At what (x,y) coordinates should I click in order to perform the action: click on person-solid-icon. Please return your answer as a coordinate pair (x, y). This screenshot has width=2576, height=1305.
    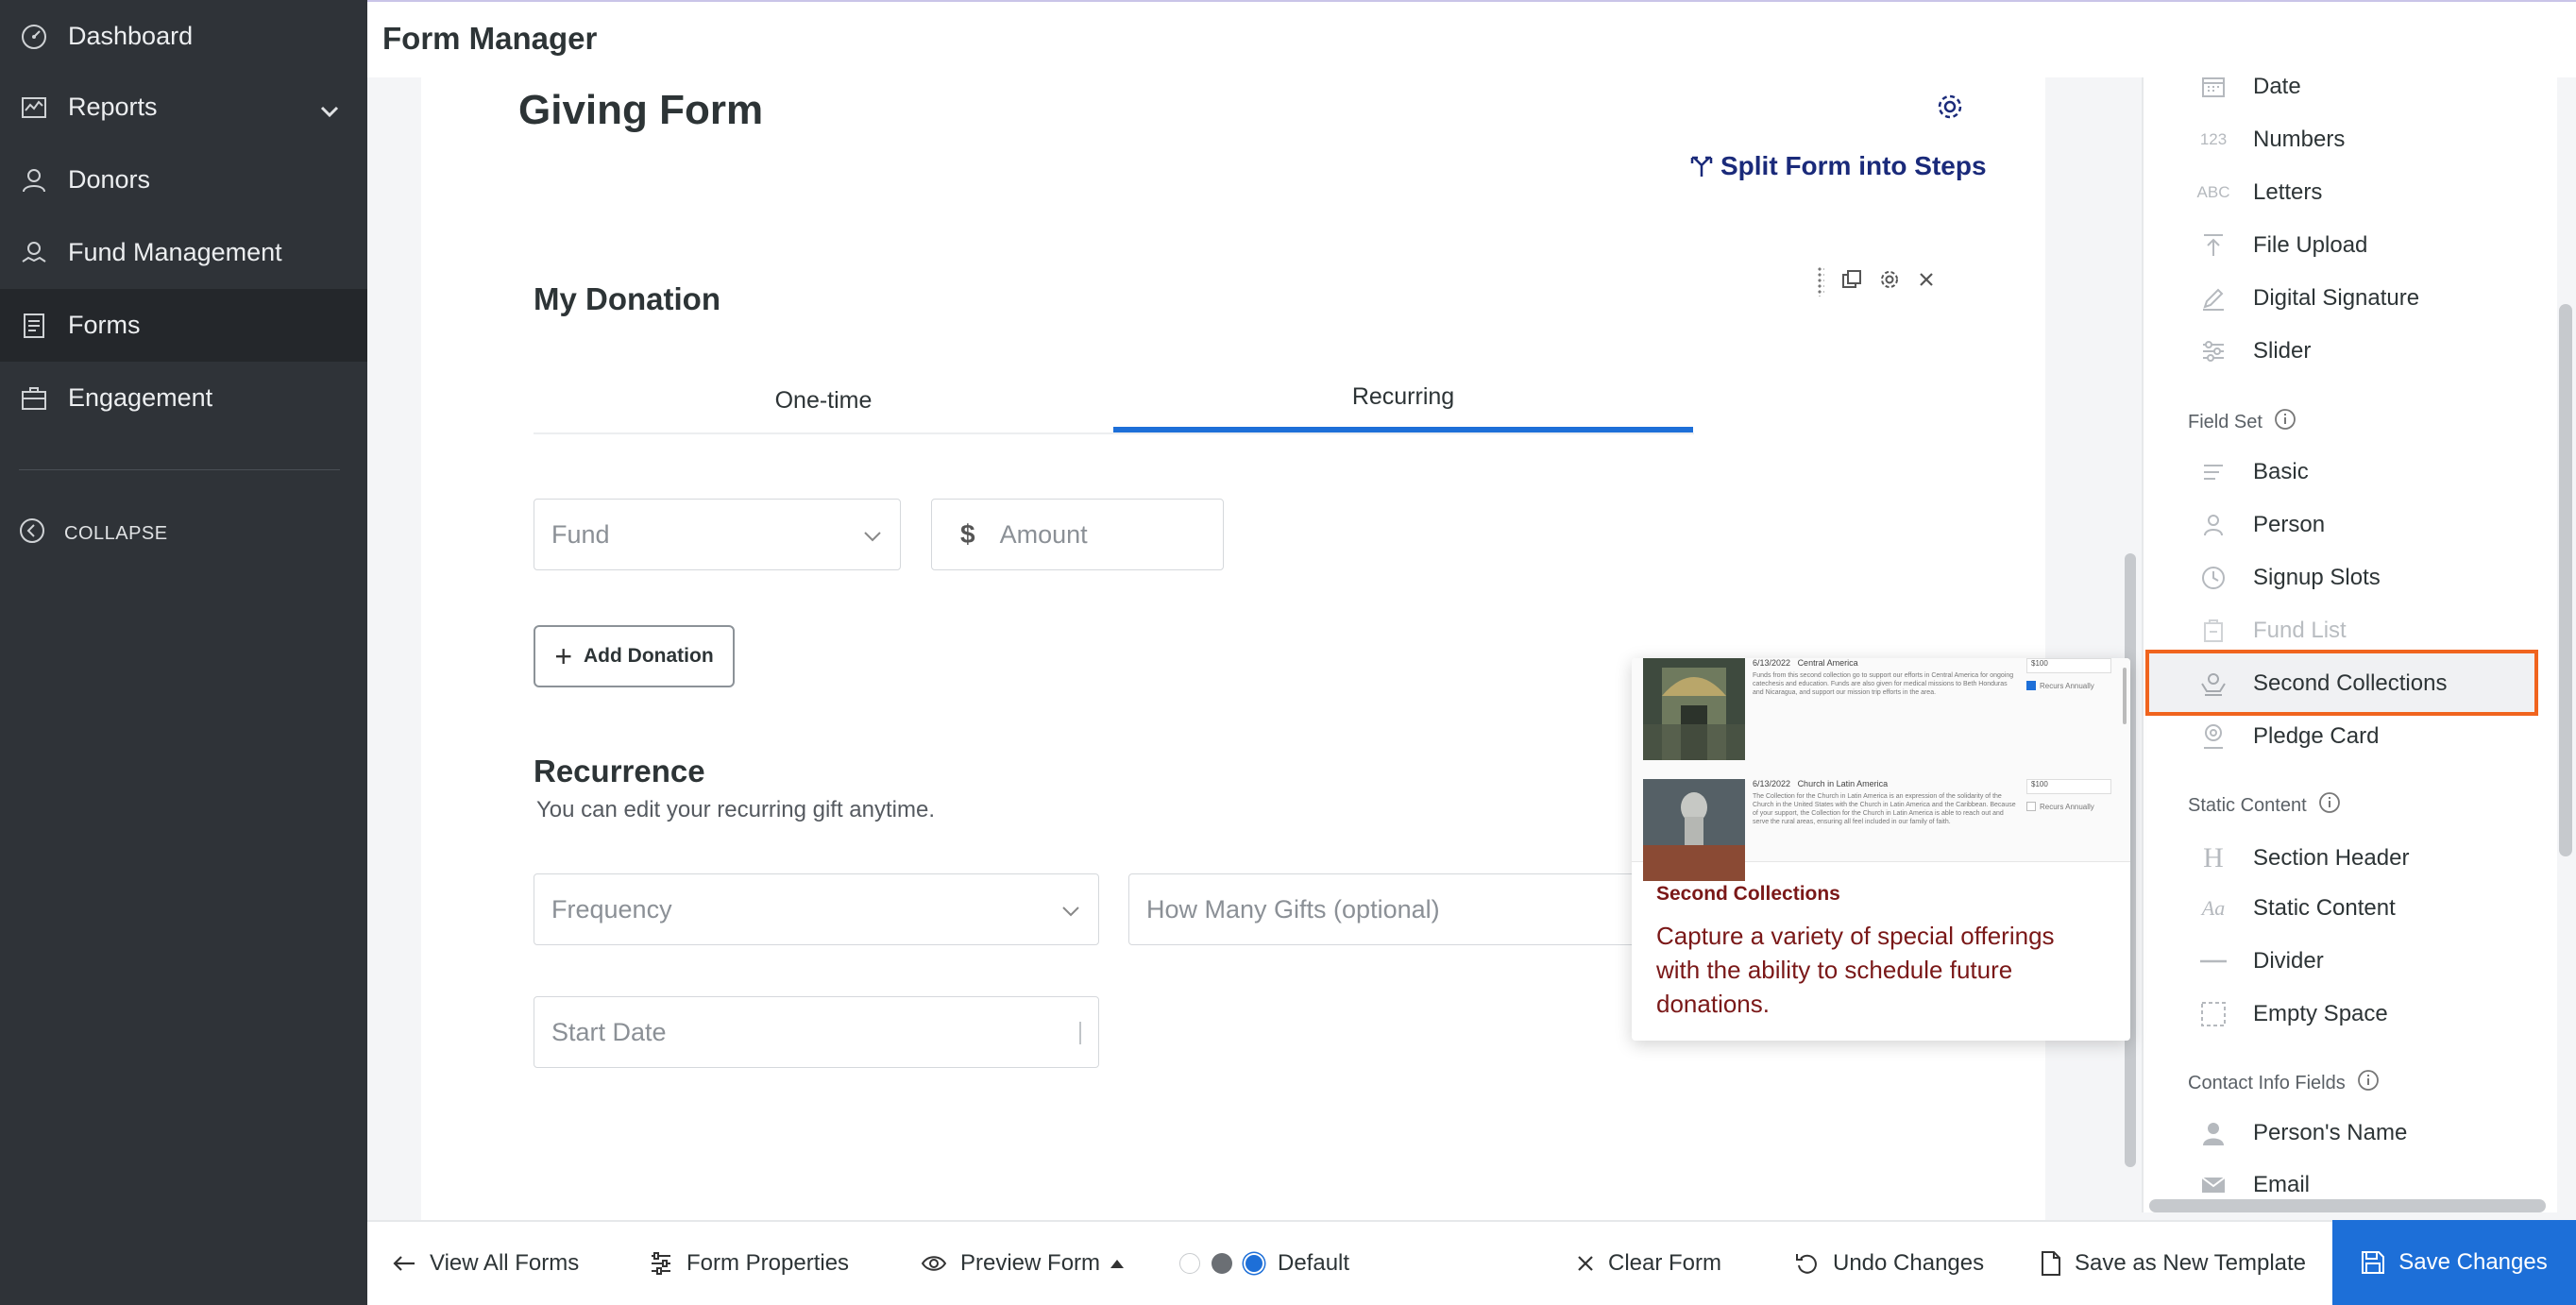
    Looking at the image, I should click on (2213, 1133).